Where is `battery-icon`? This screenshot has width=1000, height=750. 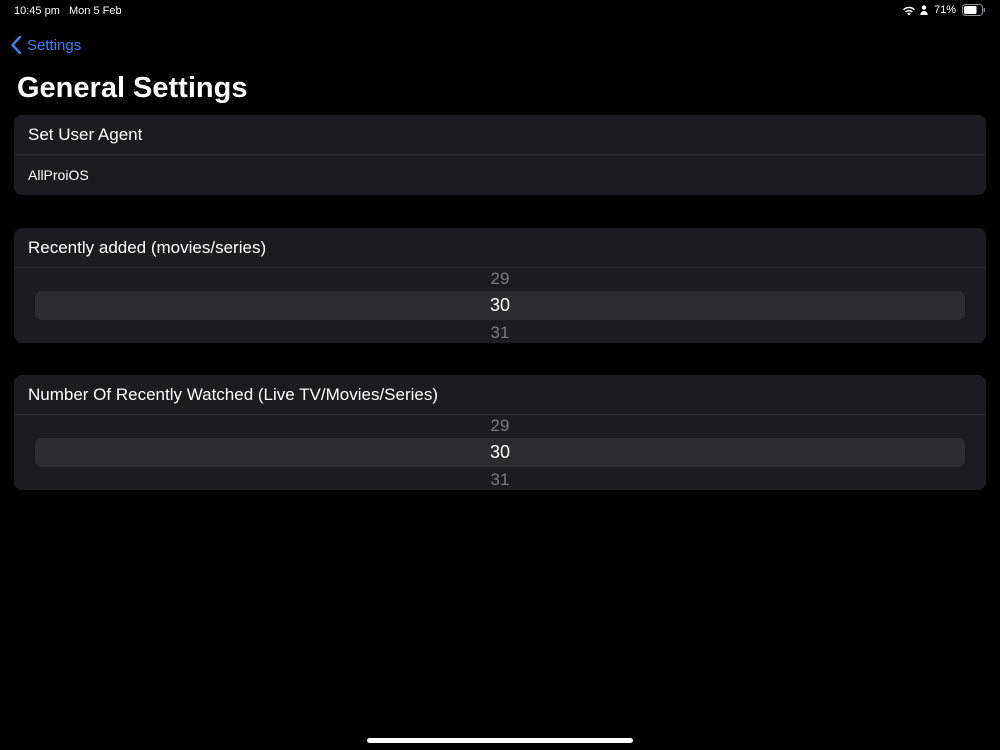
battery-icon is located at coordinates (974, 10).